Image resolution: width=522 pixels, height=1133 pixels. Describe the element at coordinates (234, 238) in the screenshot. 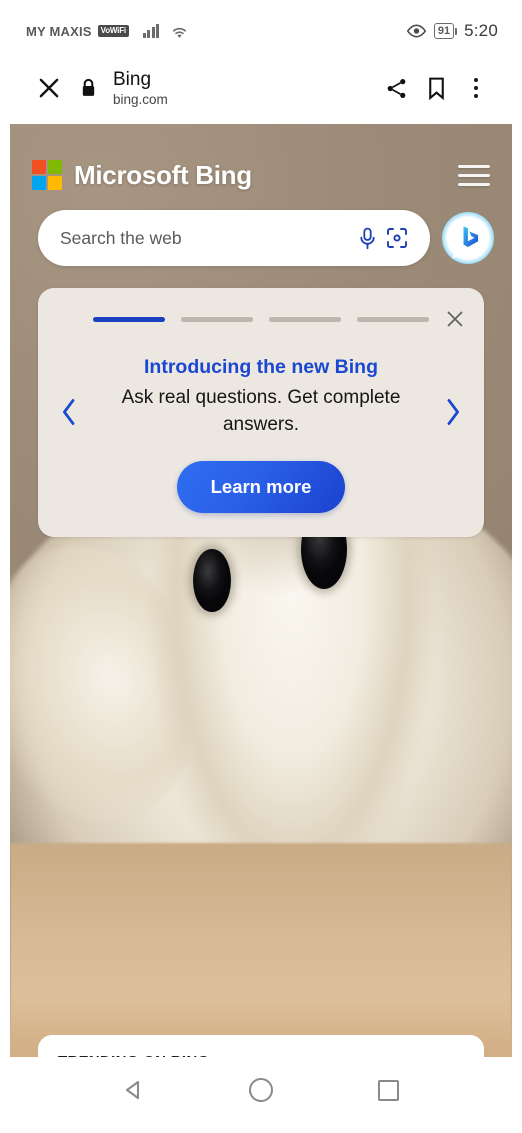

I see `search-input: Search the web` at that location.